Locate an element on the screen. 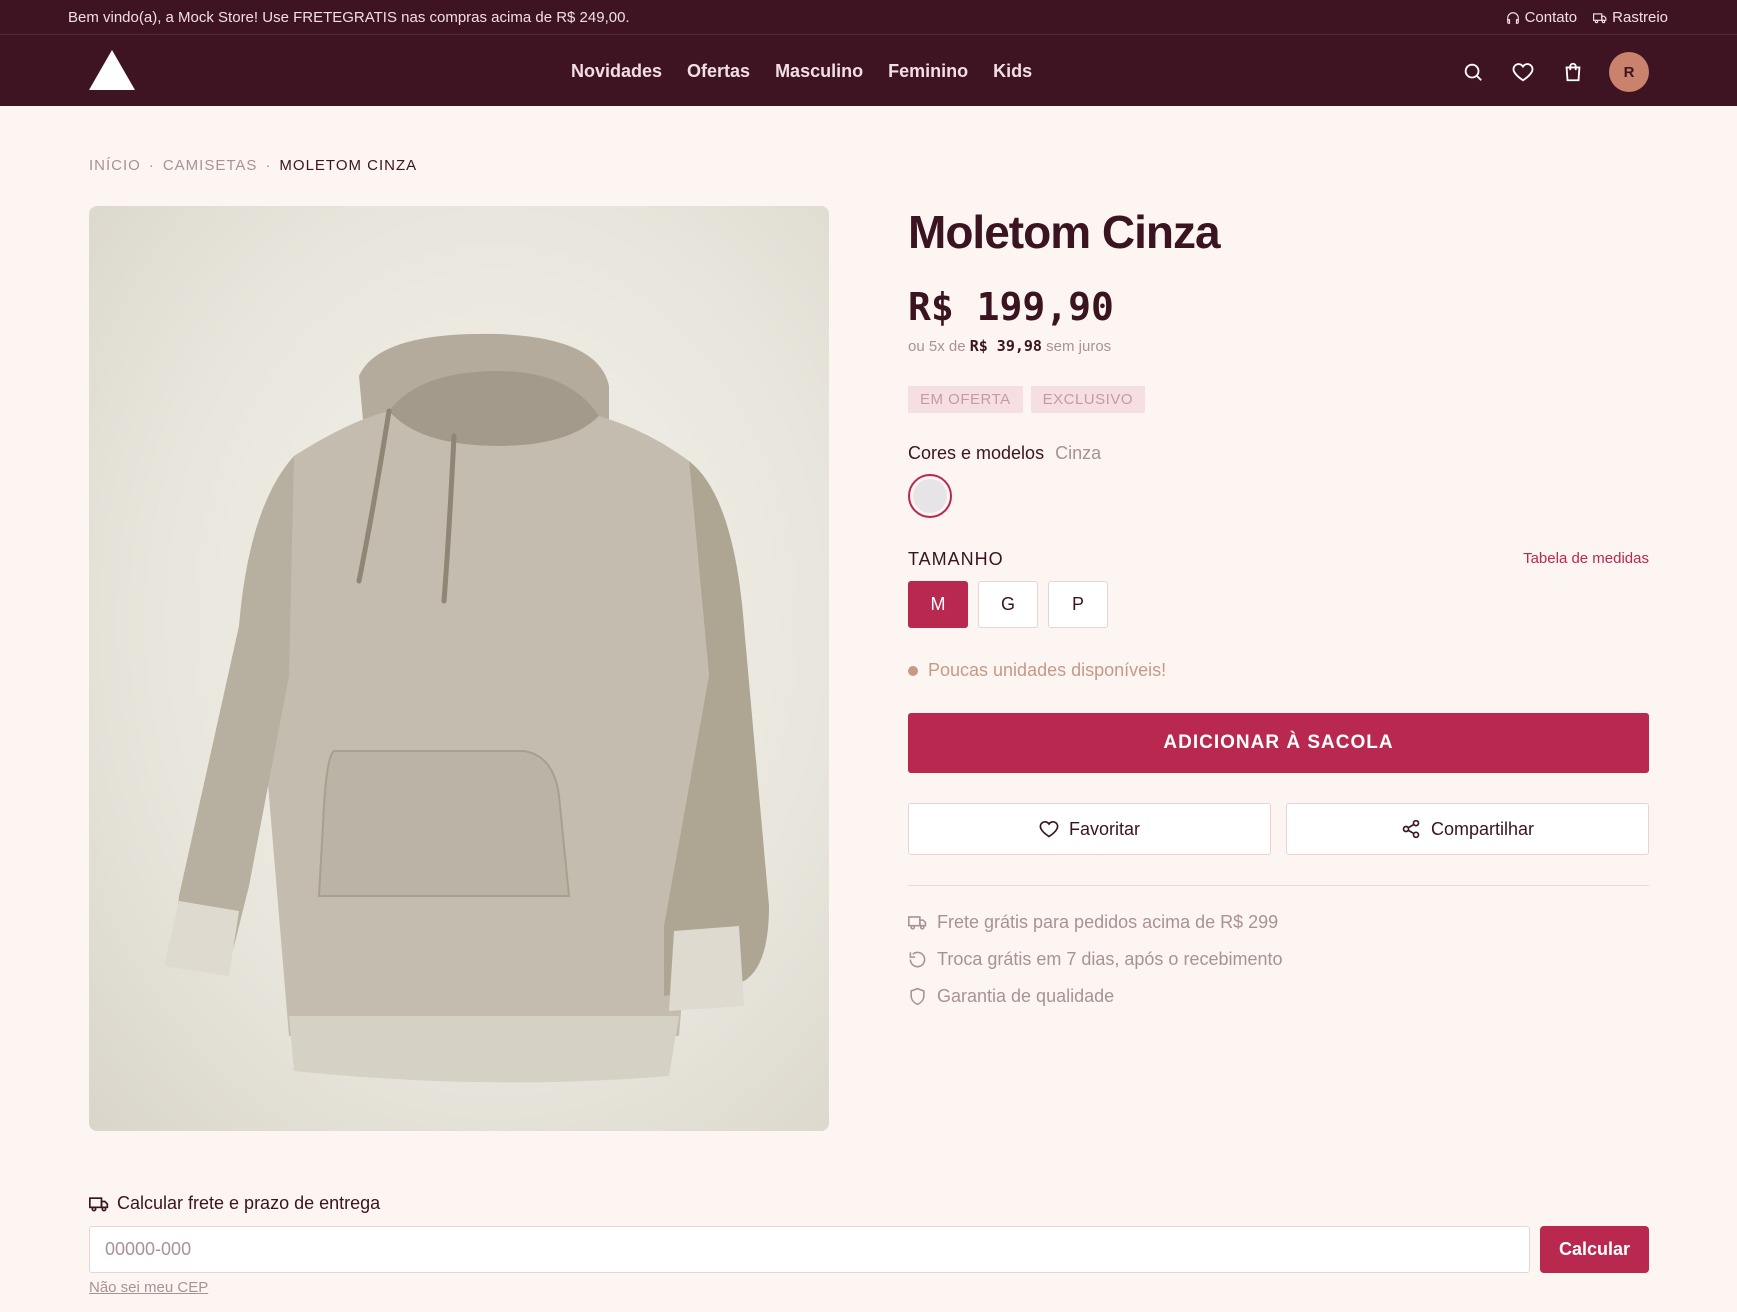 Image resolution: width=1737 pixels, height=1312 pixels. product-price: R$ 199,90 is located at coordinates (1011, 307).